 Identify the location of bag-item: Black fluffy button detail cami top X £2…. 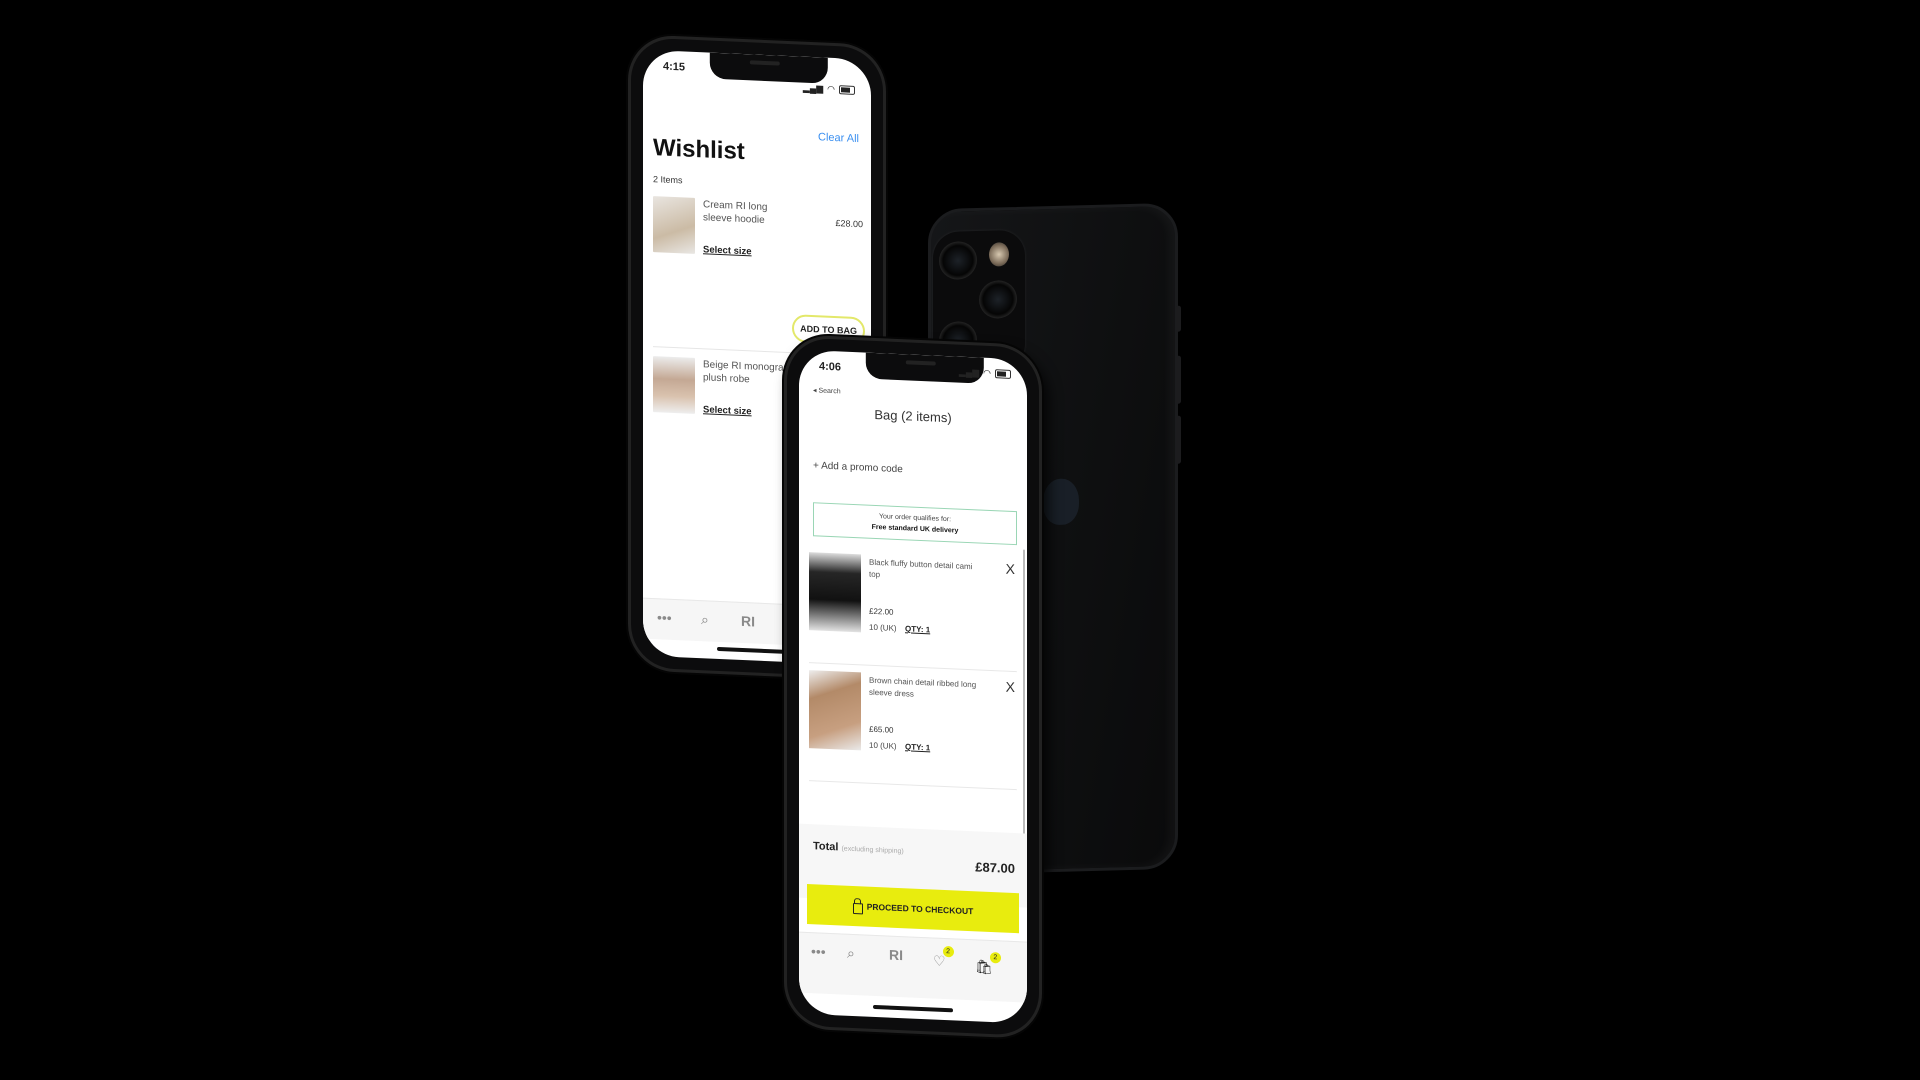
(913, 611).